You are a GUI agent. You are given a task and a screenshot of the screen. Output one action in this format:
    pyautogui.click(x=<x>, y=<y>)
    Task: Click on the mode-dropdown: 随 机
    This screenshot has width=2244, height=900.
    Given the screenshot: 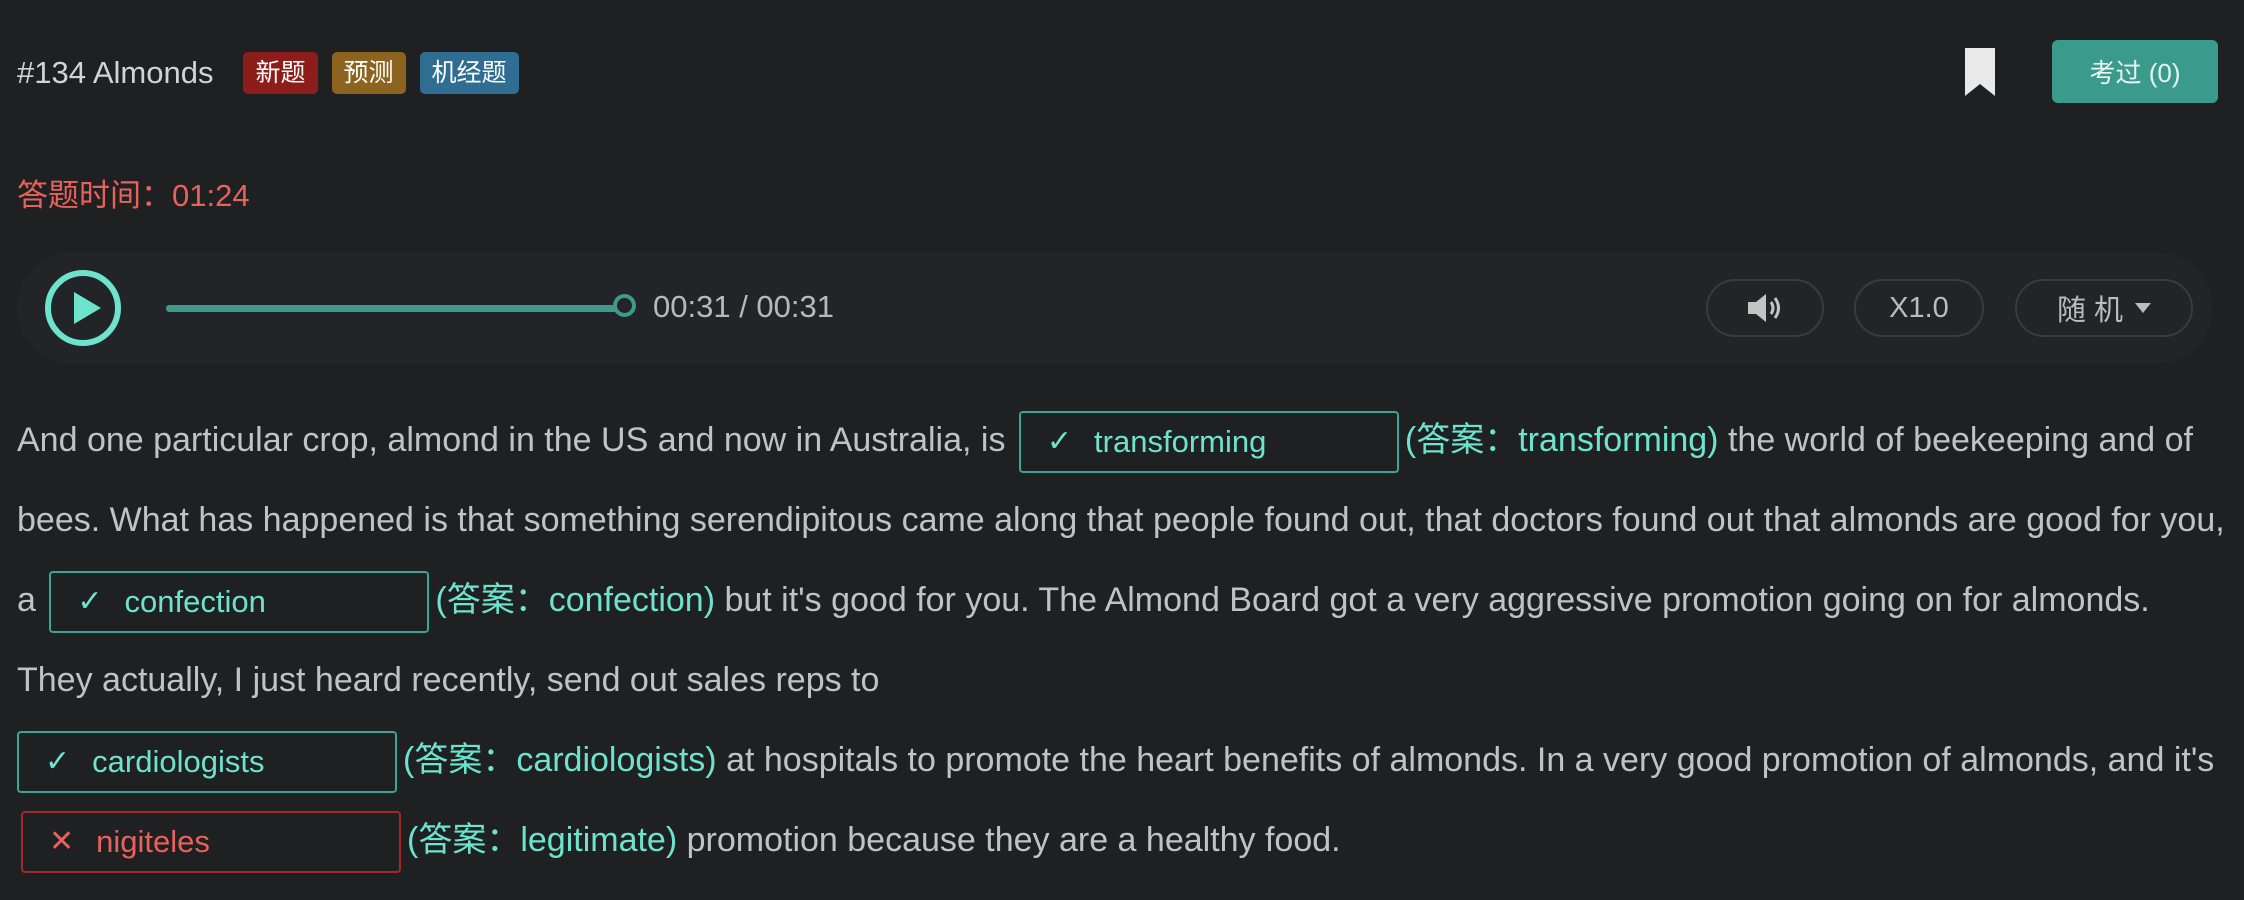 What is the action you would take?
    pyautogui.click(x=2104, y=308)
    